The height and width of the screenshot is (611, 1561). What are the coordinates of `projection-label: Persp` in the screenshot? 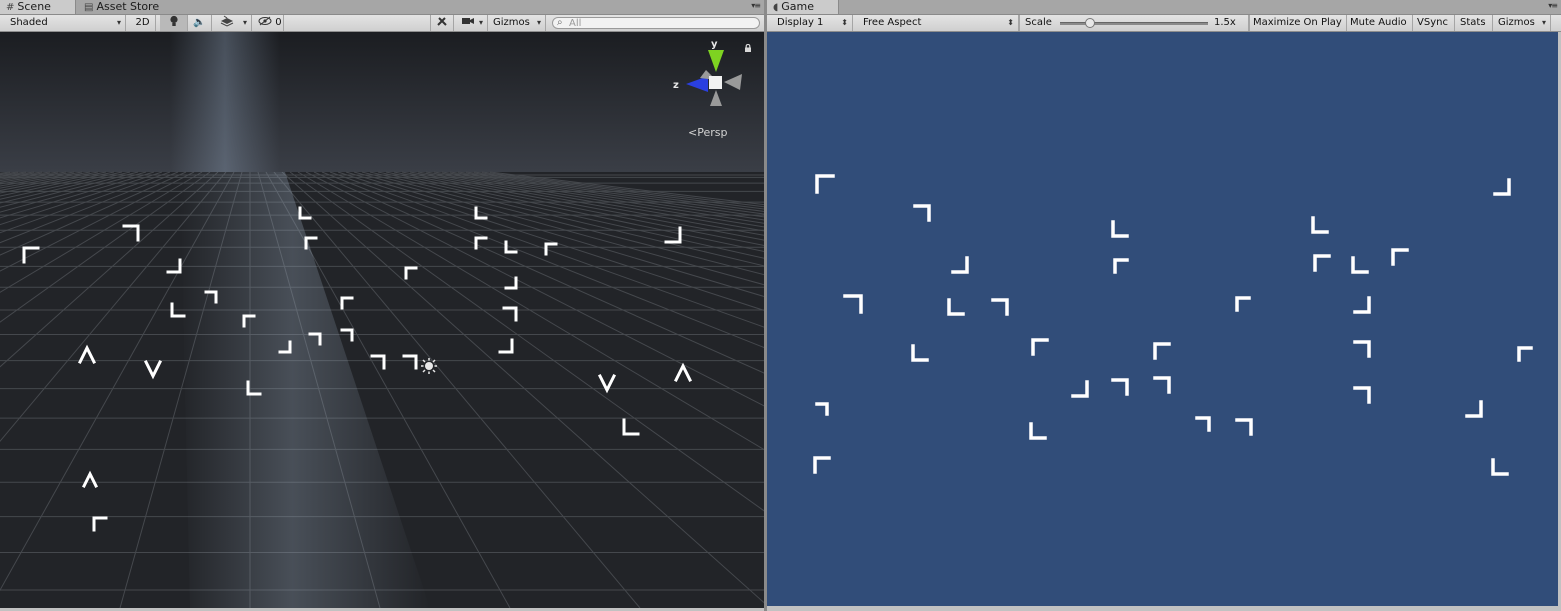 It's located at (712, 132).